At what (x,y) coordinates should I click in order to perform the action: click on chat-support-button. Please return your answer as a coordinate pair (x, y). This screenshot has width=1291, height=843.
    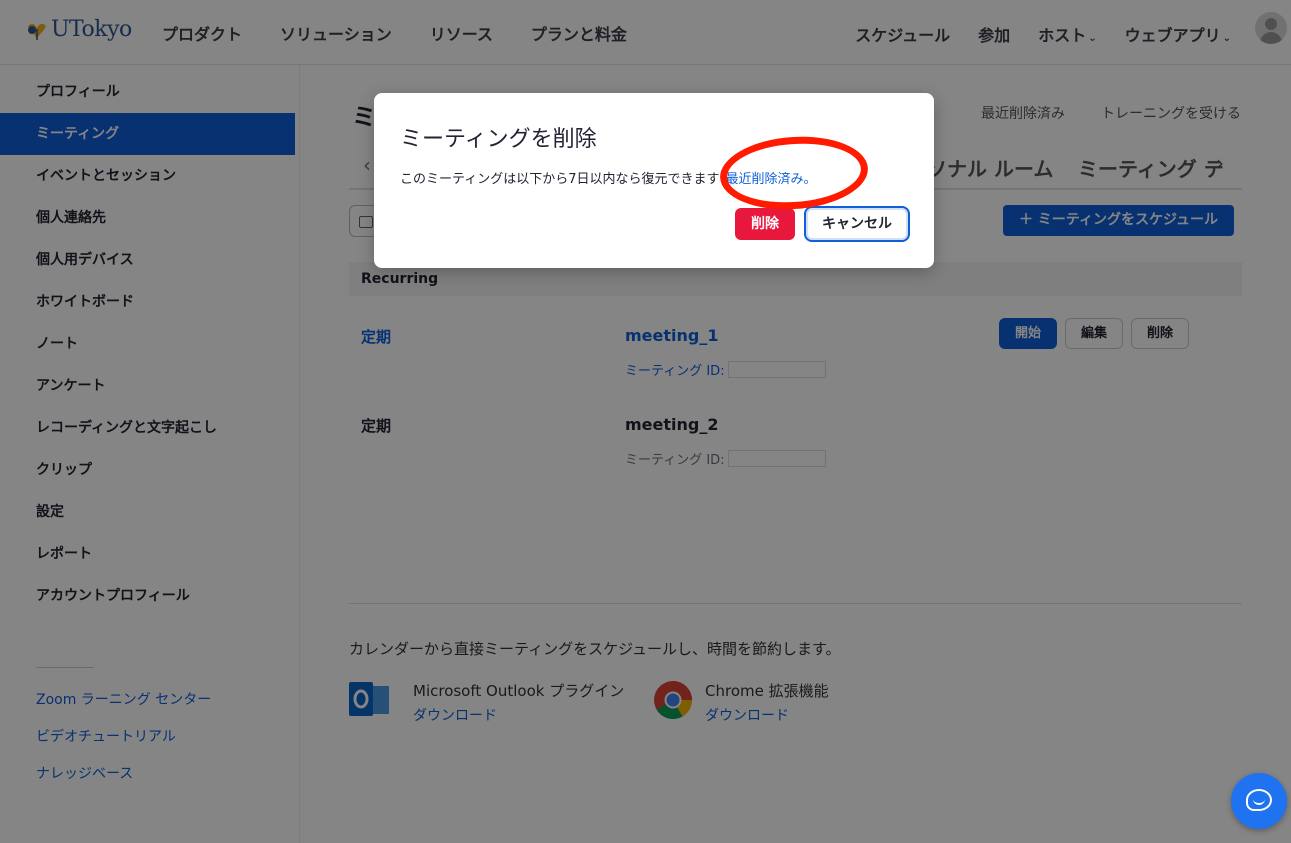
    Looking at the image, I should click on (1259, 801).